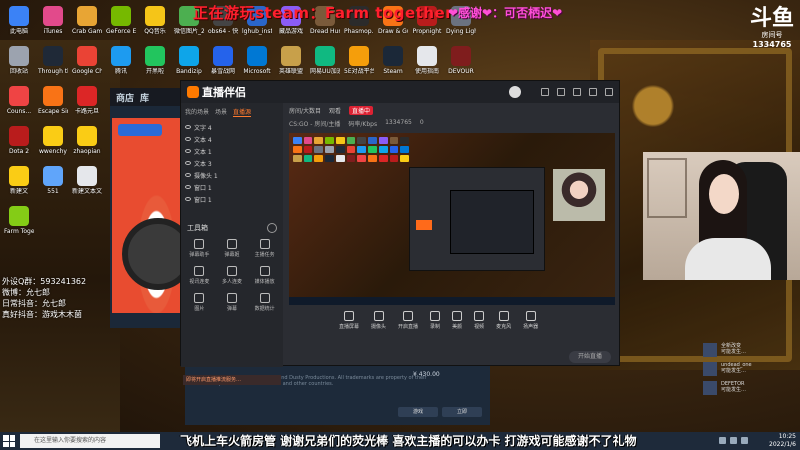 The width and height of the screenshot is (800, 450). What do you see at coordinates (197, 112) in the screenshot?
I see `tab-my-scenes: 我的场景` at bounding box center [197, 112].